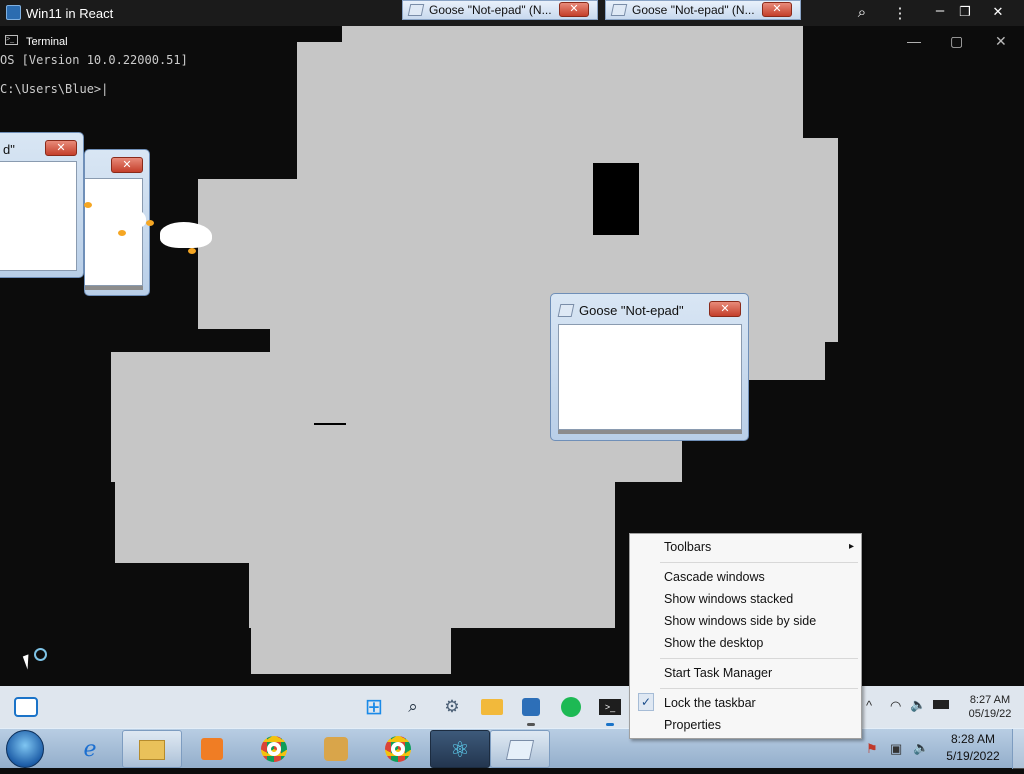  What do you see at coordinates (374, 707) in the screenshot?
I see `start-icon: ⊞` at bounding box center [374, 707].